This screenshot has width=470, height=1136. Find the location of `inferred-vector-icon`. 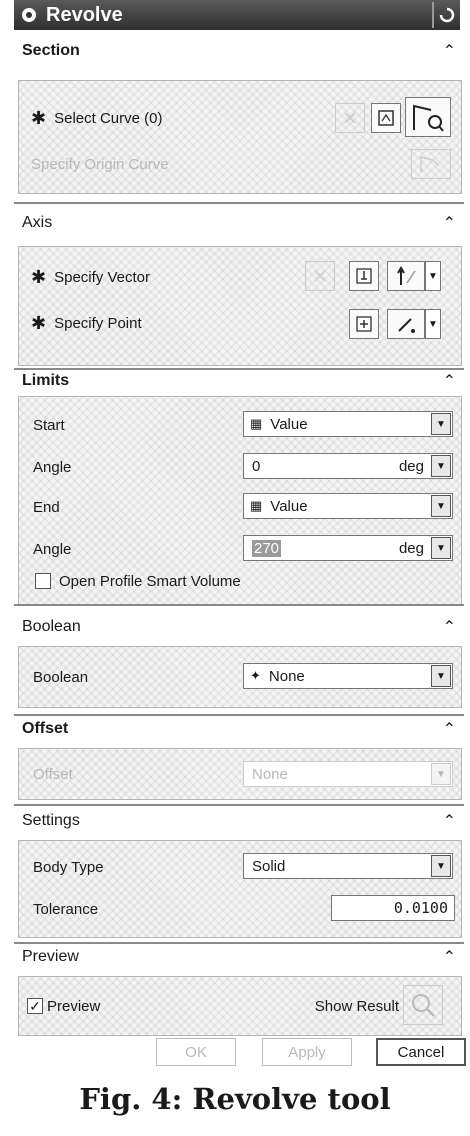

inferred-vector-icon is located at coordinates (406, 276).